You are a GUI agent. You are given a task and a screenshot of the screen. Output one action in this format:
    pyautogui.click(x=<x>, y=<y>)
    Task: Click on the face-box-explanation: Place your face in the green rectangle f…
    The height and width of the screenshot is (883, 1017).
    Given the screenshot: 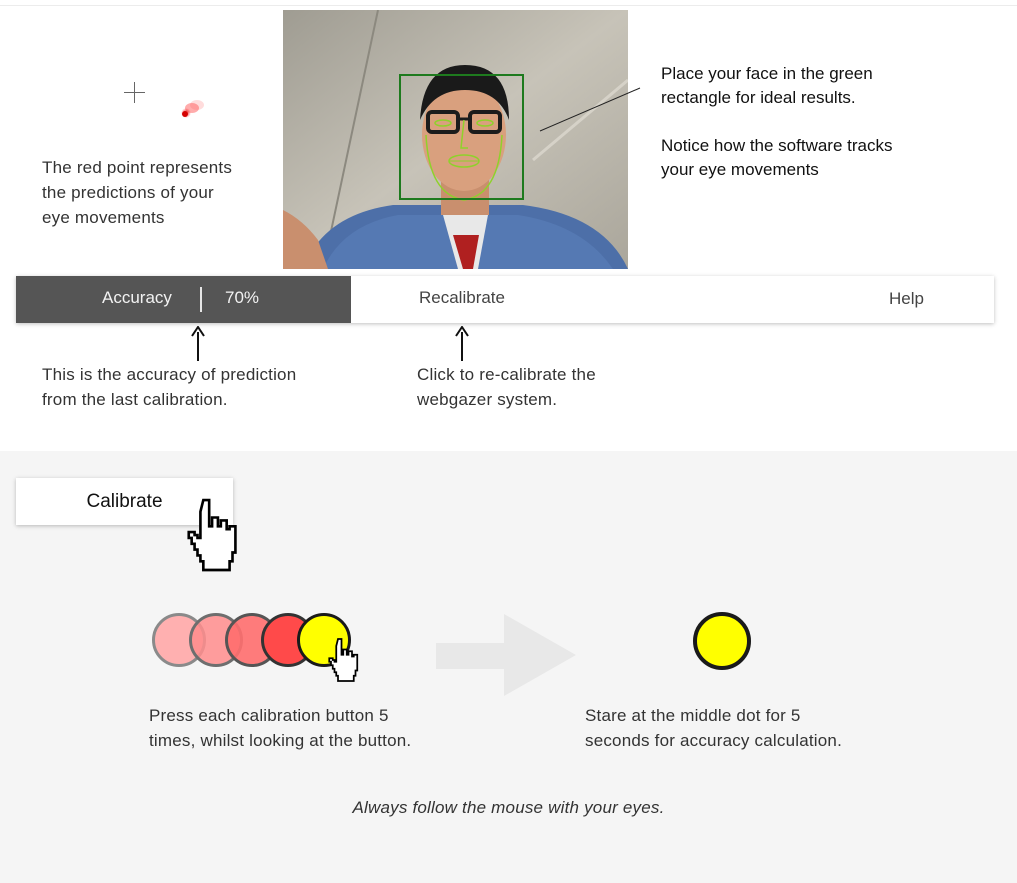 What is the action you would take?
    pyautogui.click(x=767, y=85)
    